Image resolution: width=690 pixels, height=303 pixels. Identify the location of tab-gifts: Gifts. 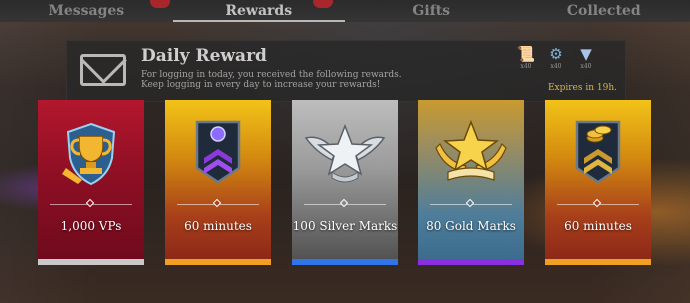
(431, 11).